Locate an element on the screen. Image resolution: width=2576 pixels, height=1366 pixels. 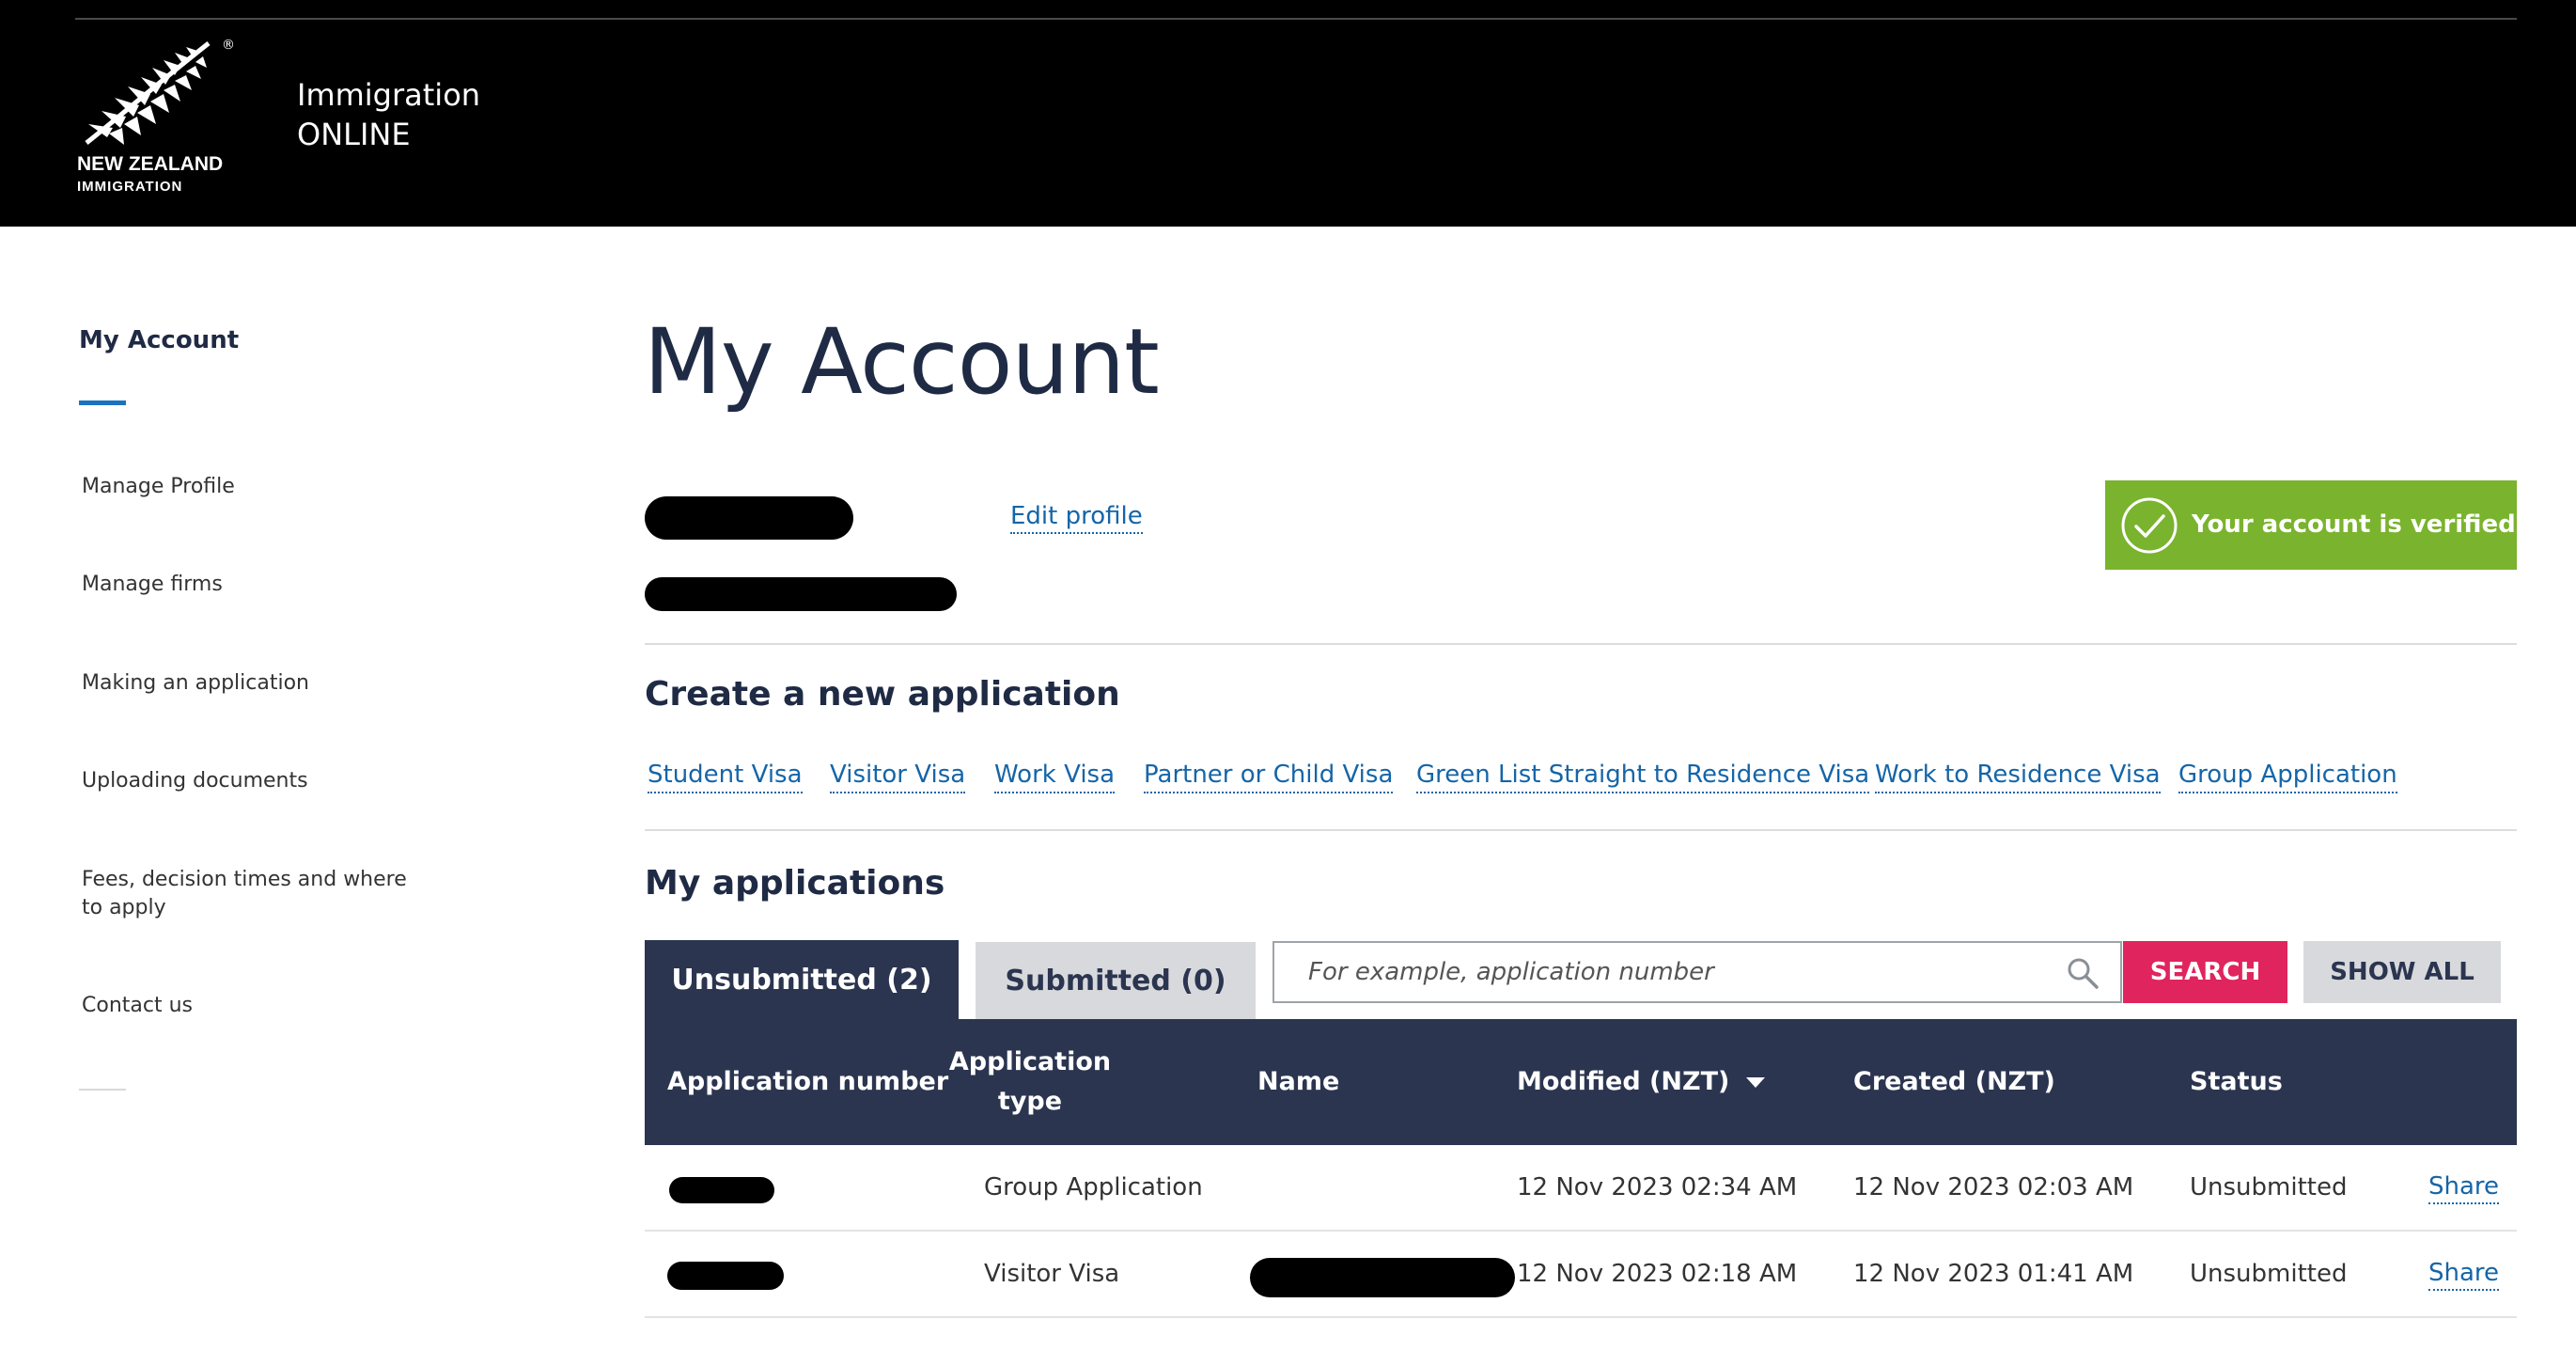
cell-modified: 12 Nov 2023 02:18 AM is located at coordinates (1658, 1274).